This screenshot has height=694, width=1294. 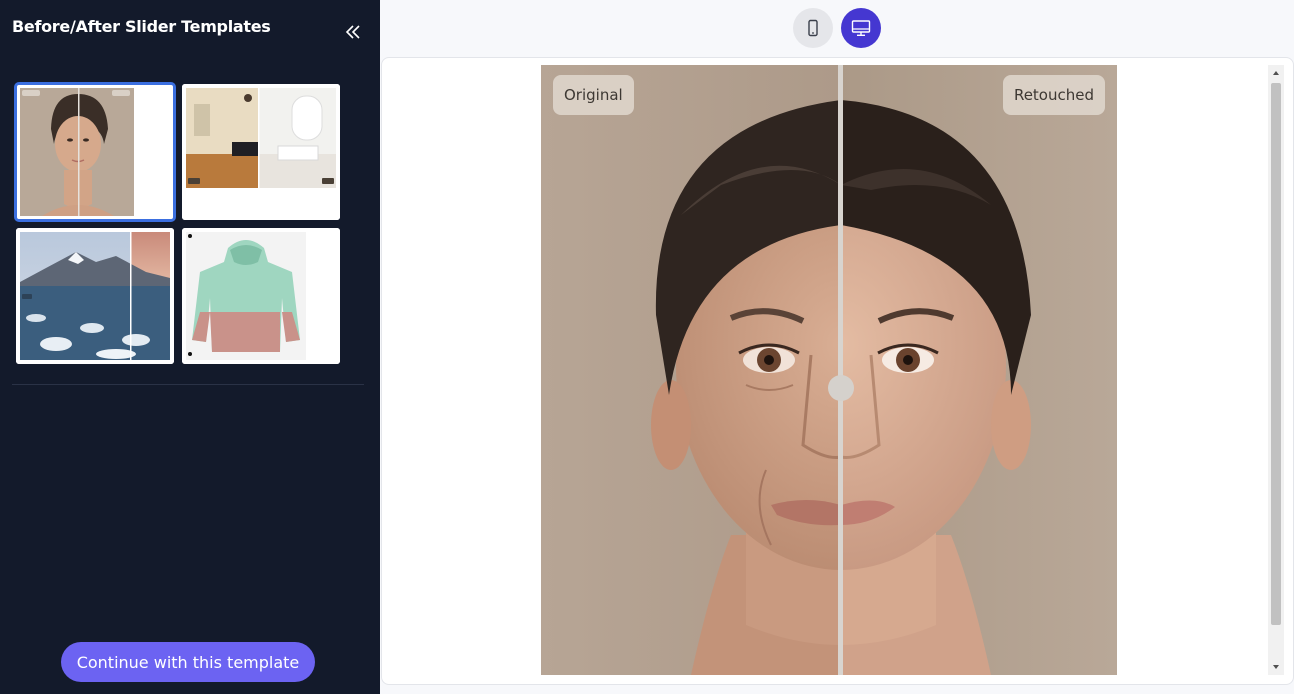 I want to click on sidebar-title: Before/After Slider Templates, so click(x=141, y=26).